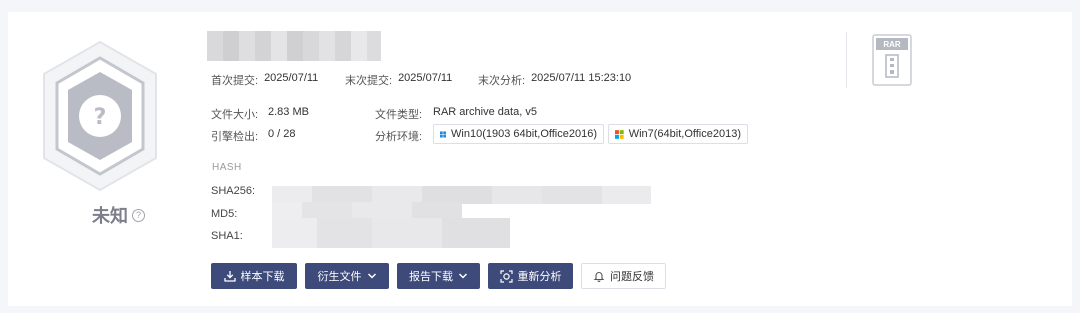 The height and width of the screenshot is (313, 1080). What do you see at coordinates (227, 236) in the screenshot?
I see `sha1-label: SHA1:` at bounding box center [227, 236].